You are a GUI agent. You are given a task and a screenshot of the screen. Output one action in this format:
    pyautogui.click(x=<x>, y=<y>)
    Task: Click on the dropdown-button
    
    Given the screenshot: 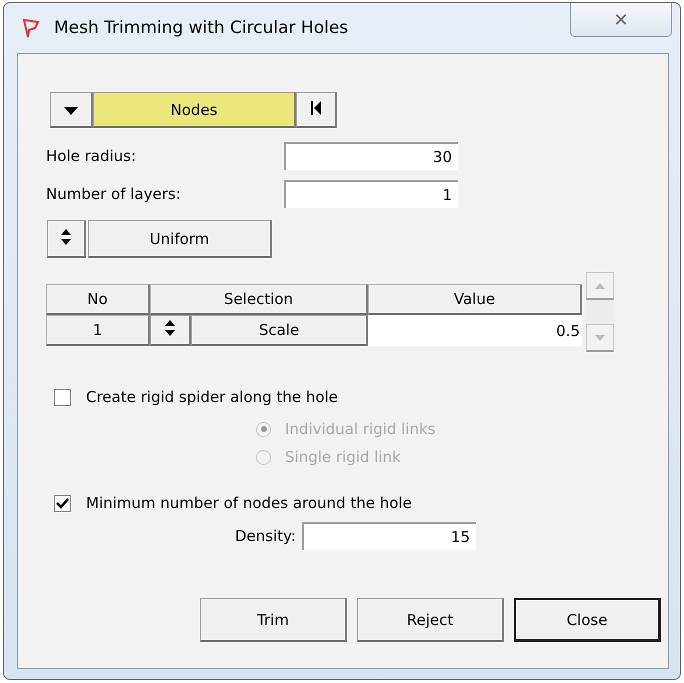 What is the action you would take?
    pyautogui.click(x=71, y=110)
    